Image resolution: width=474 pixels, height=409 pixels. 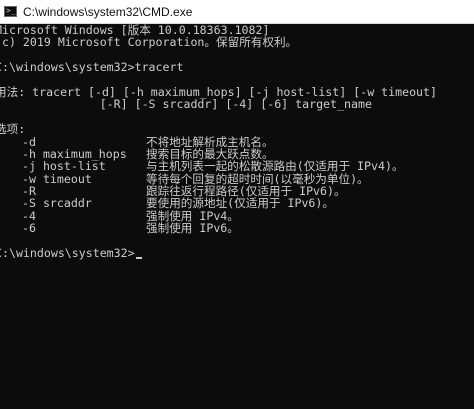 I want to click on cmd-icon-glyph: >_, so click(x=11, y=10).